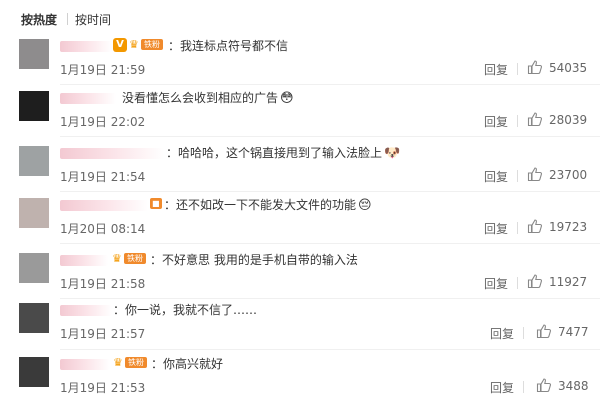  I want to click on comment-time: 1月19日 21:59, so click(103, 70).